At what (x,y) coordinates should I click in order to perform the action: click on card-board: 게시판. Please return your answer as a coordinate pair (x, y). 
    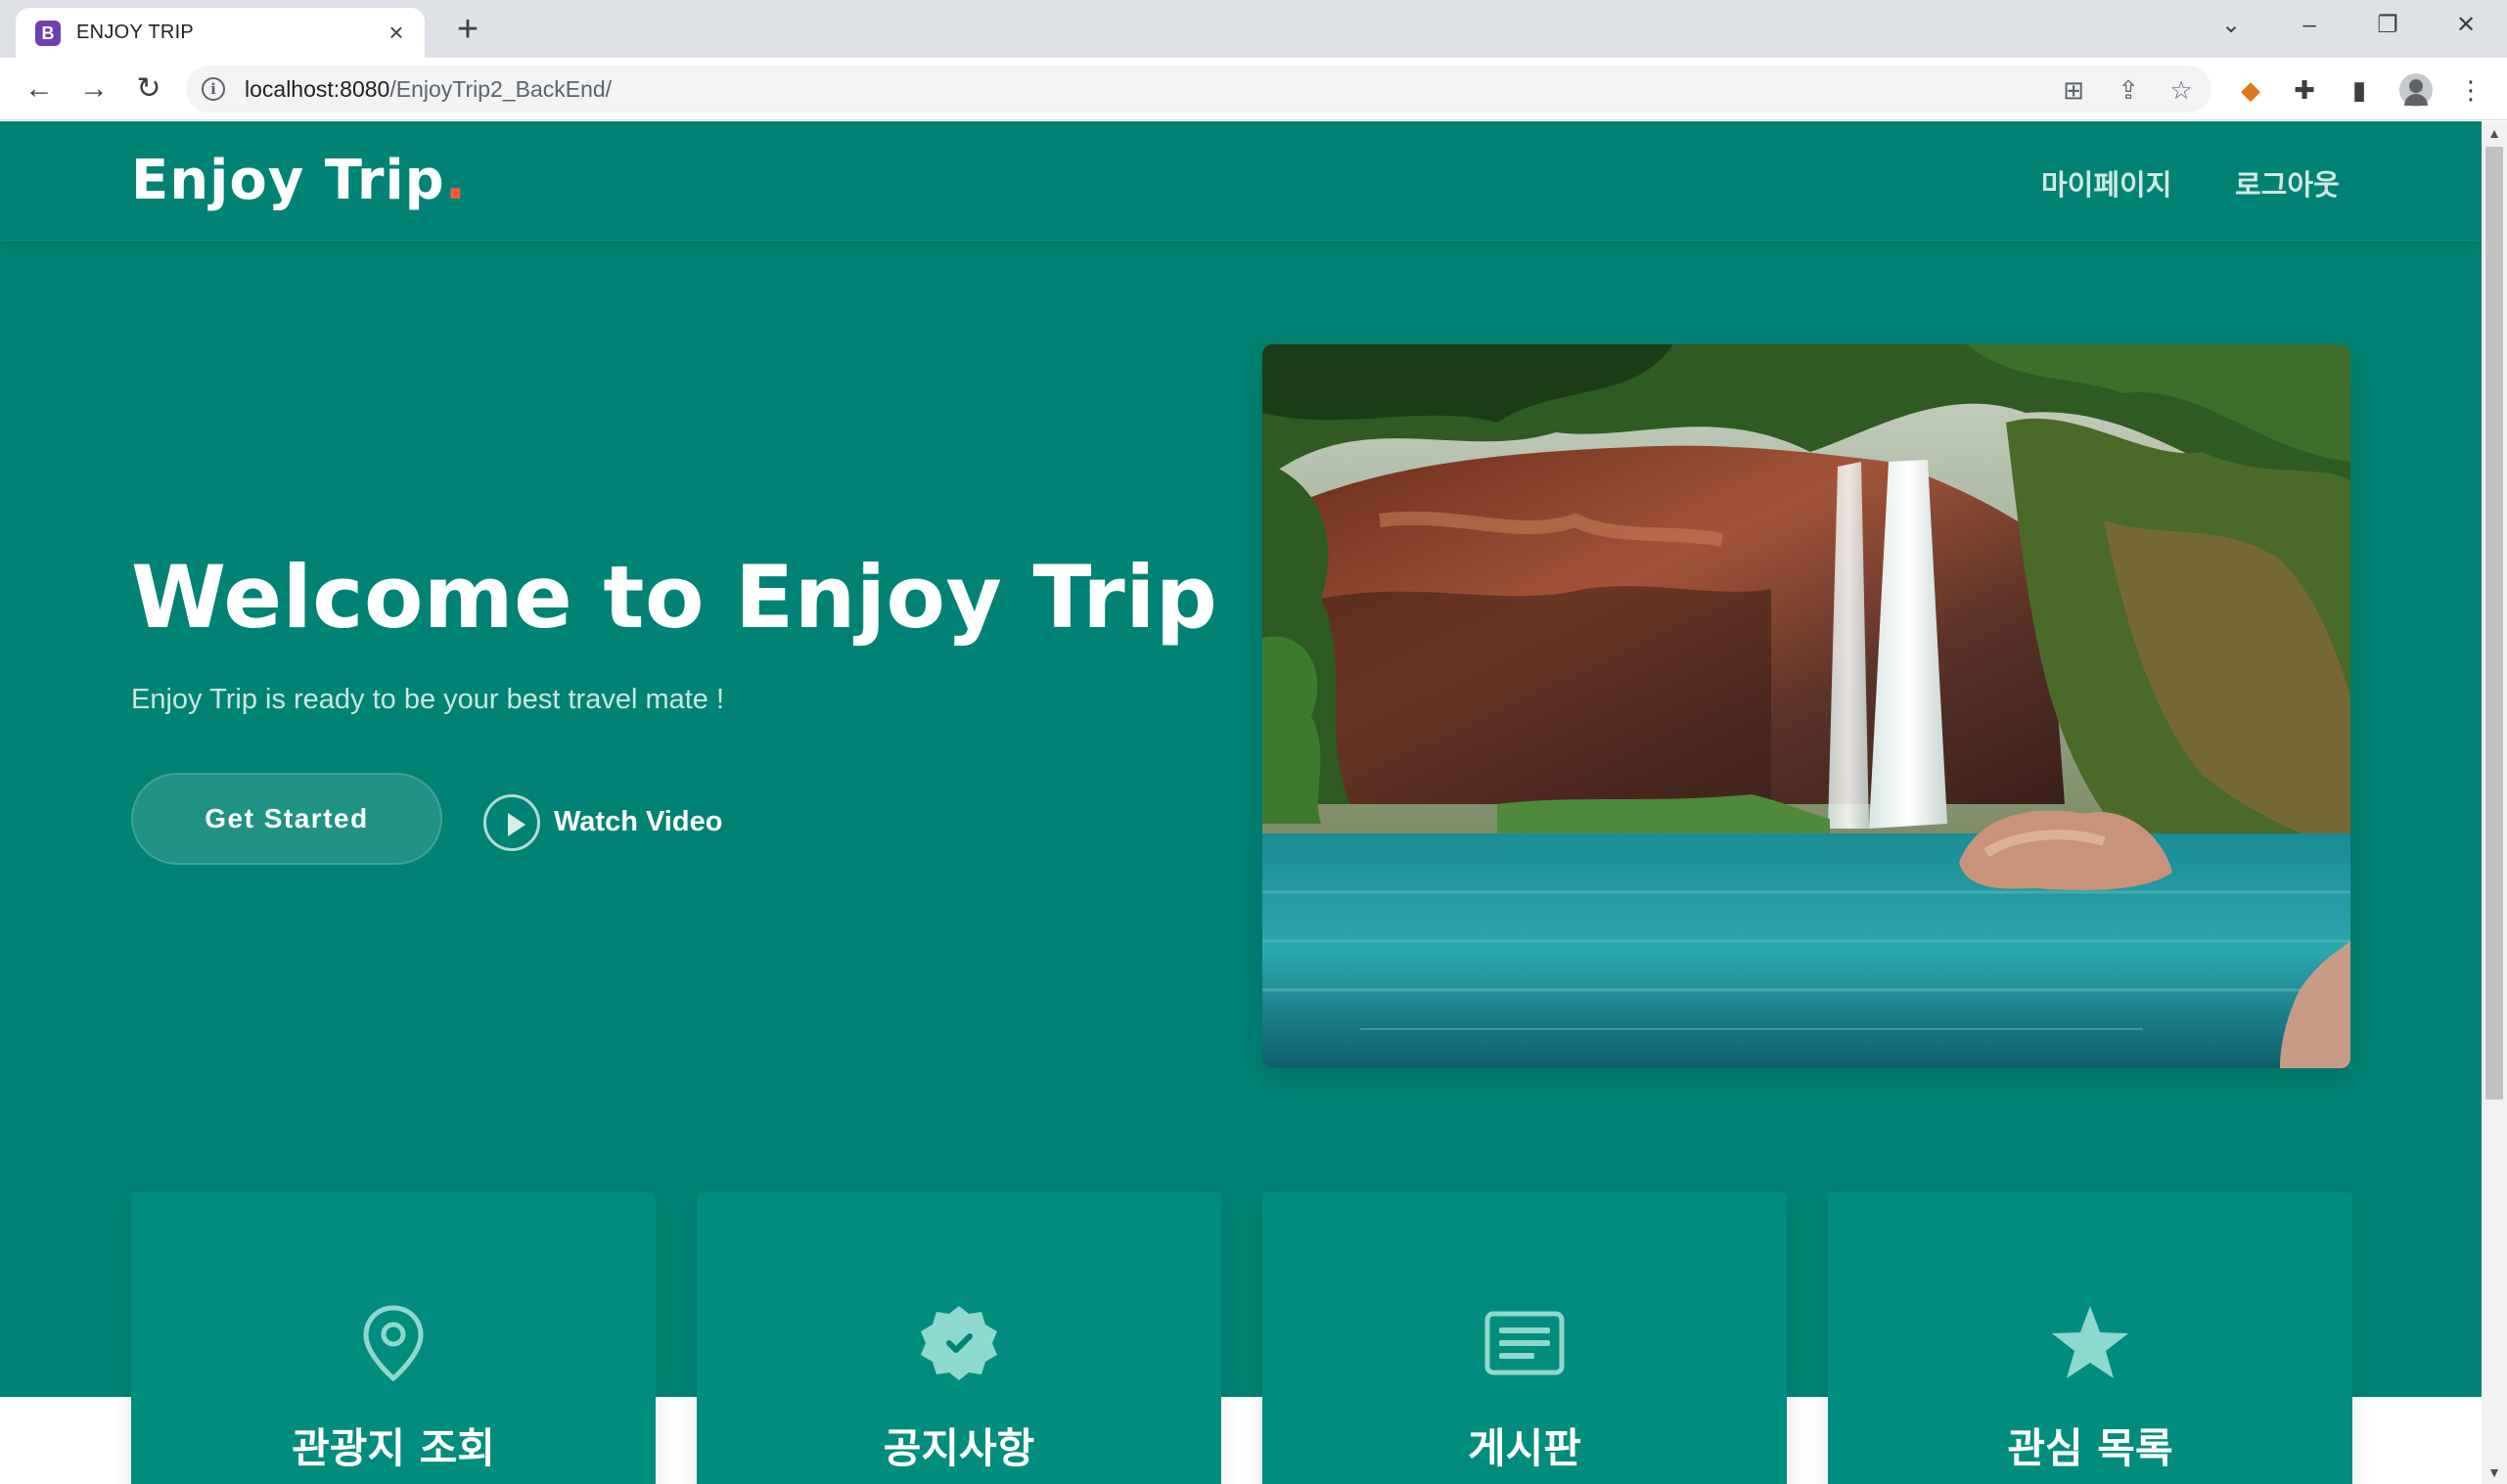
    Looking at the image, I should click on (1524, 1338).